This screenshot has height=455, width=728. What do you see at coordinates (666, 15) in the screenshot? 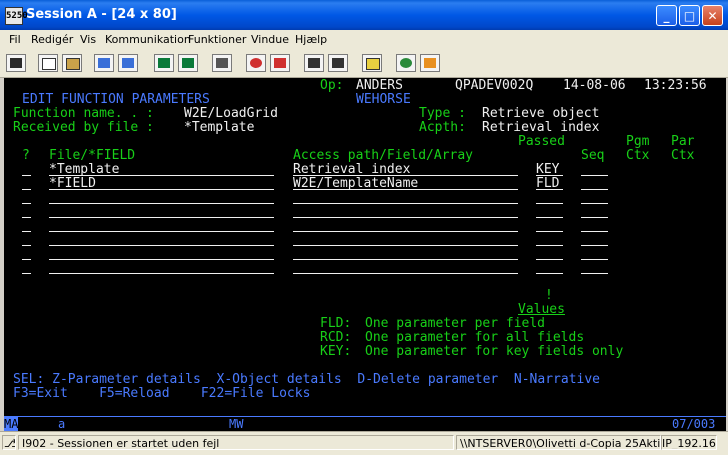
I see `minimize-button: _` at bounding box center [666, 15].